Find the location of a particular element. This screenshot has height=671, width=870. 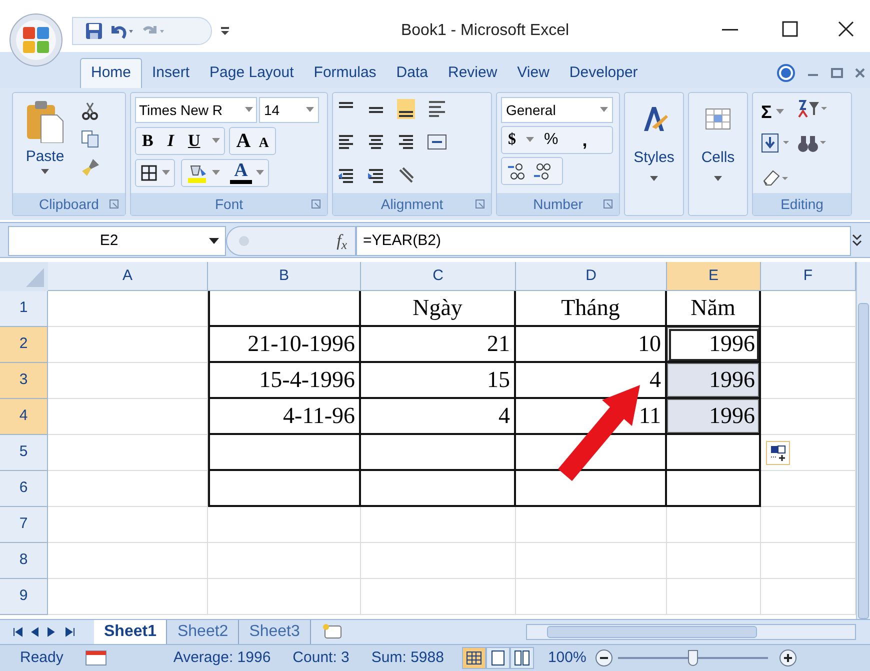

decrease-decimal-icon is located at coordinates (542, 171).